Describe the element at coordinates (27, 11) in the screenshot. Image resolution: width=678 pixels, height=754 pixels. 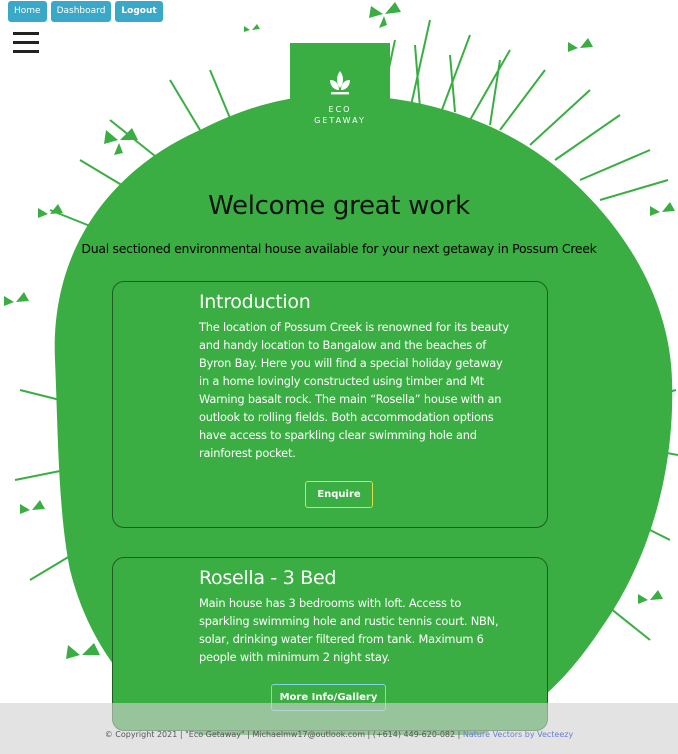
I see `home-button: Home` at that location.